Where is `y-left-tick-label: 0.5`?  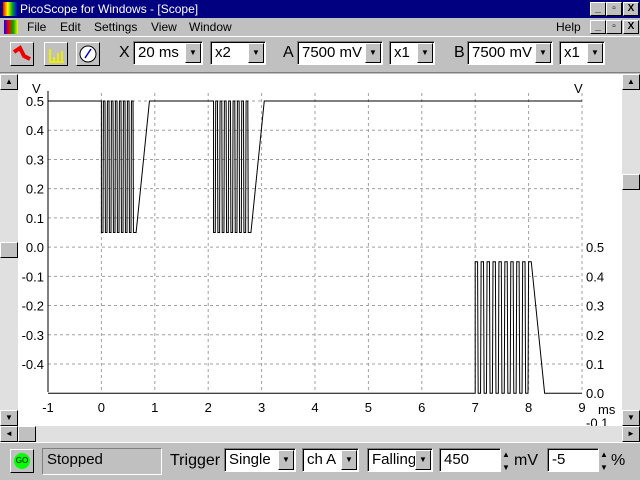 y-left-tick-label: 0.5 is located at coordinates (35, 101).